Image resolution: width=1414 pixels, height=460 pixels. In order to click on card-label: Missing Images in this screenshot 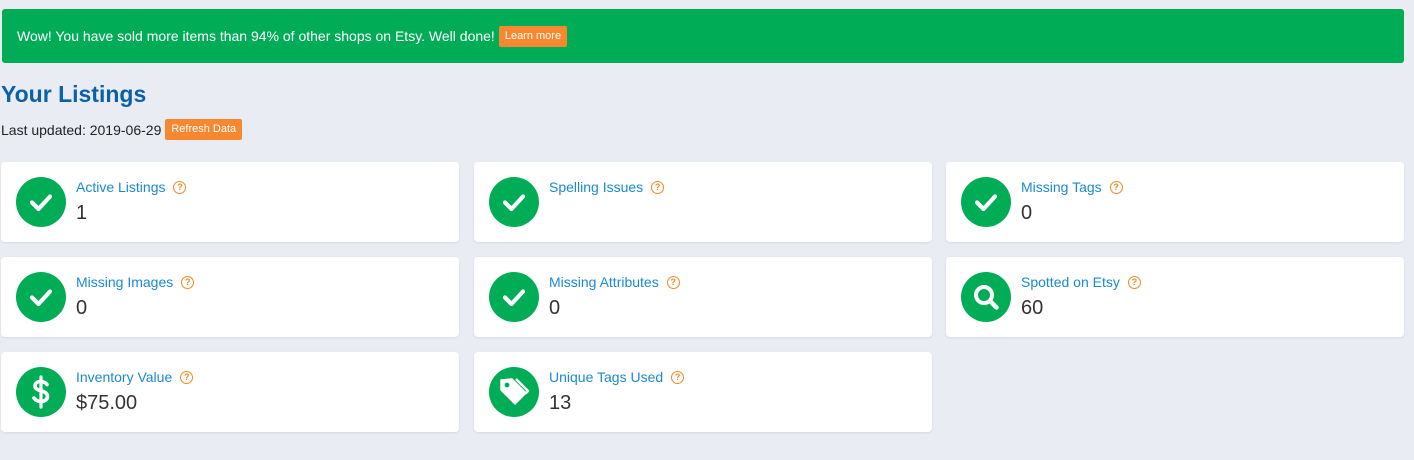, I will do `click(124, 282)`.